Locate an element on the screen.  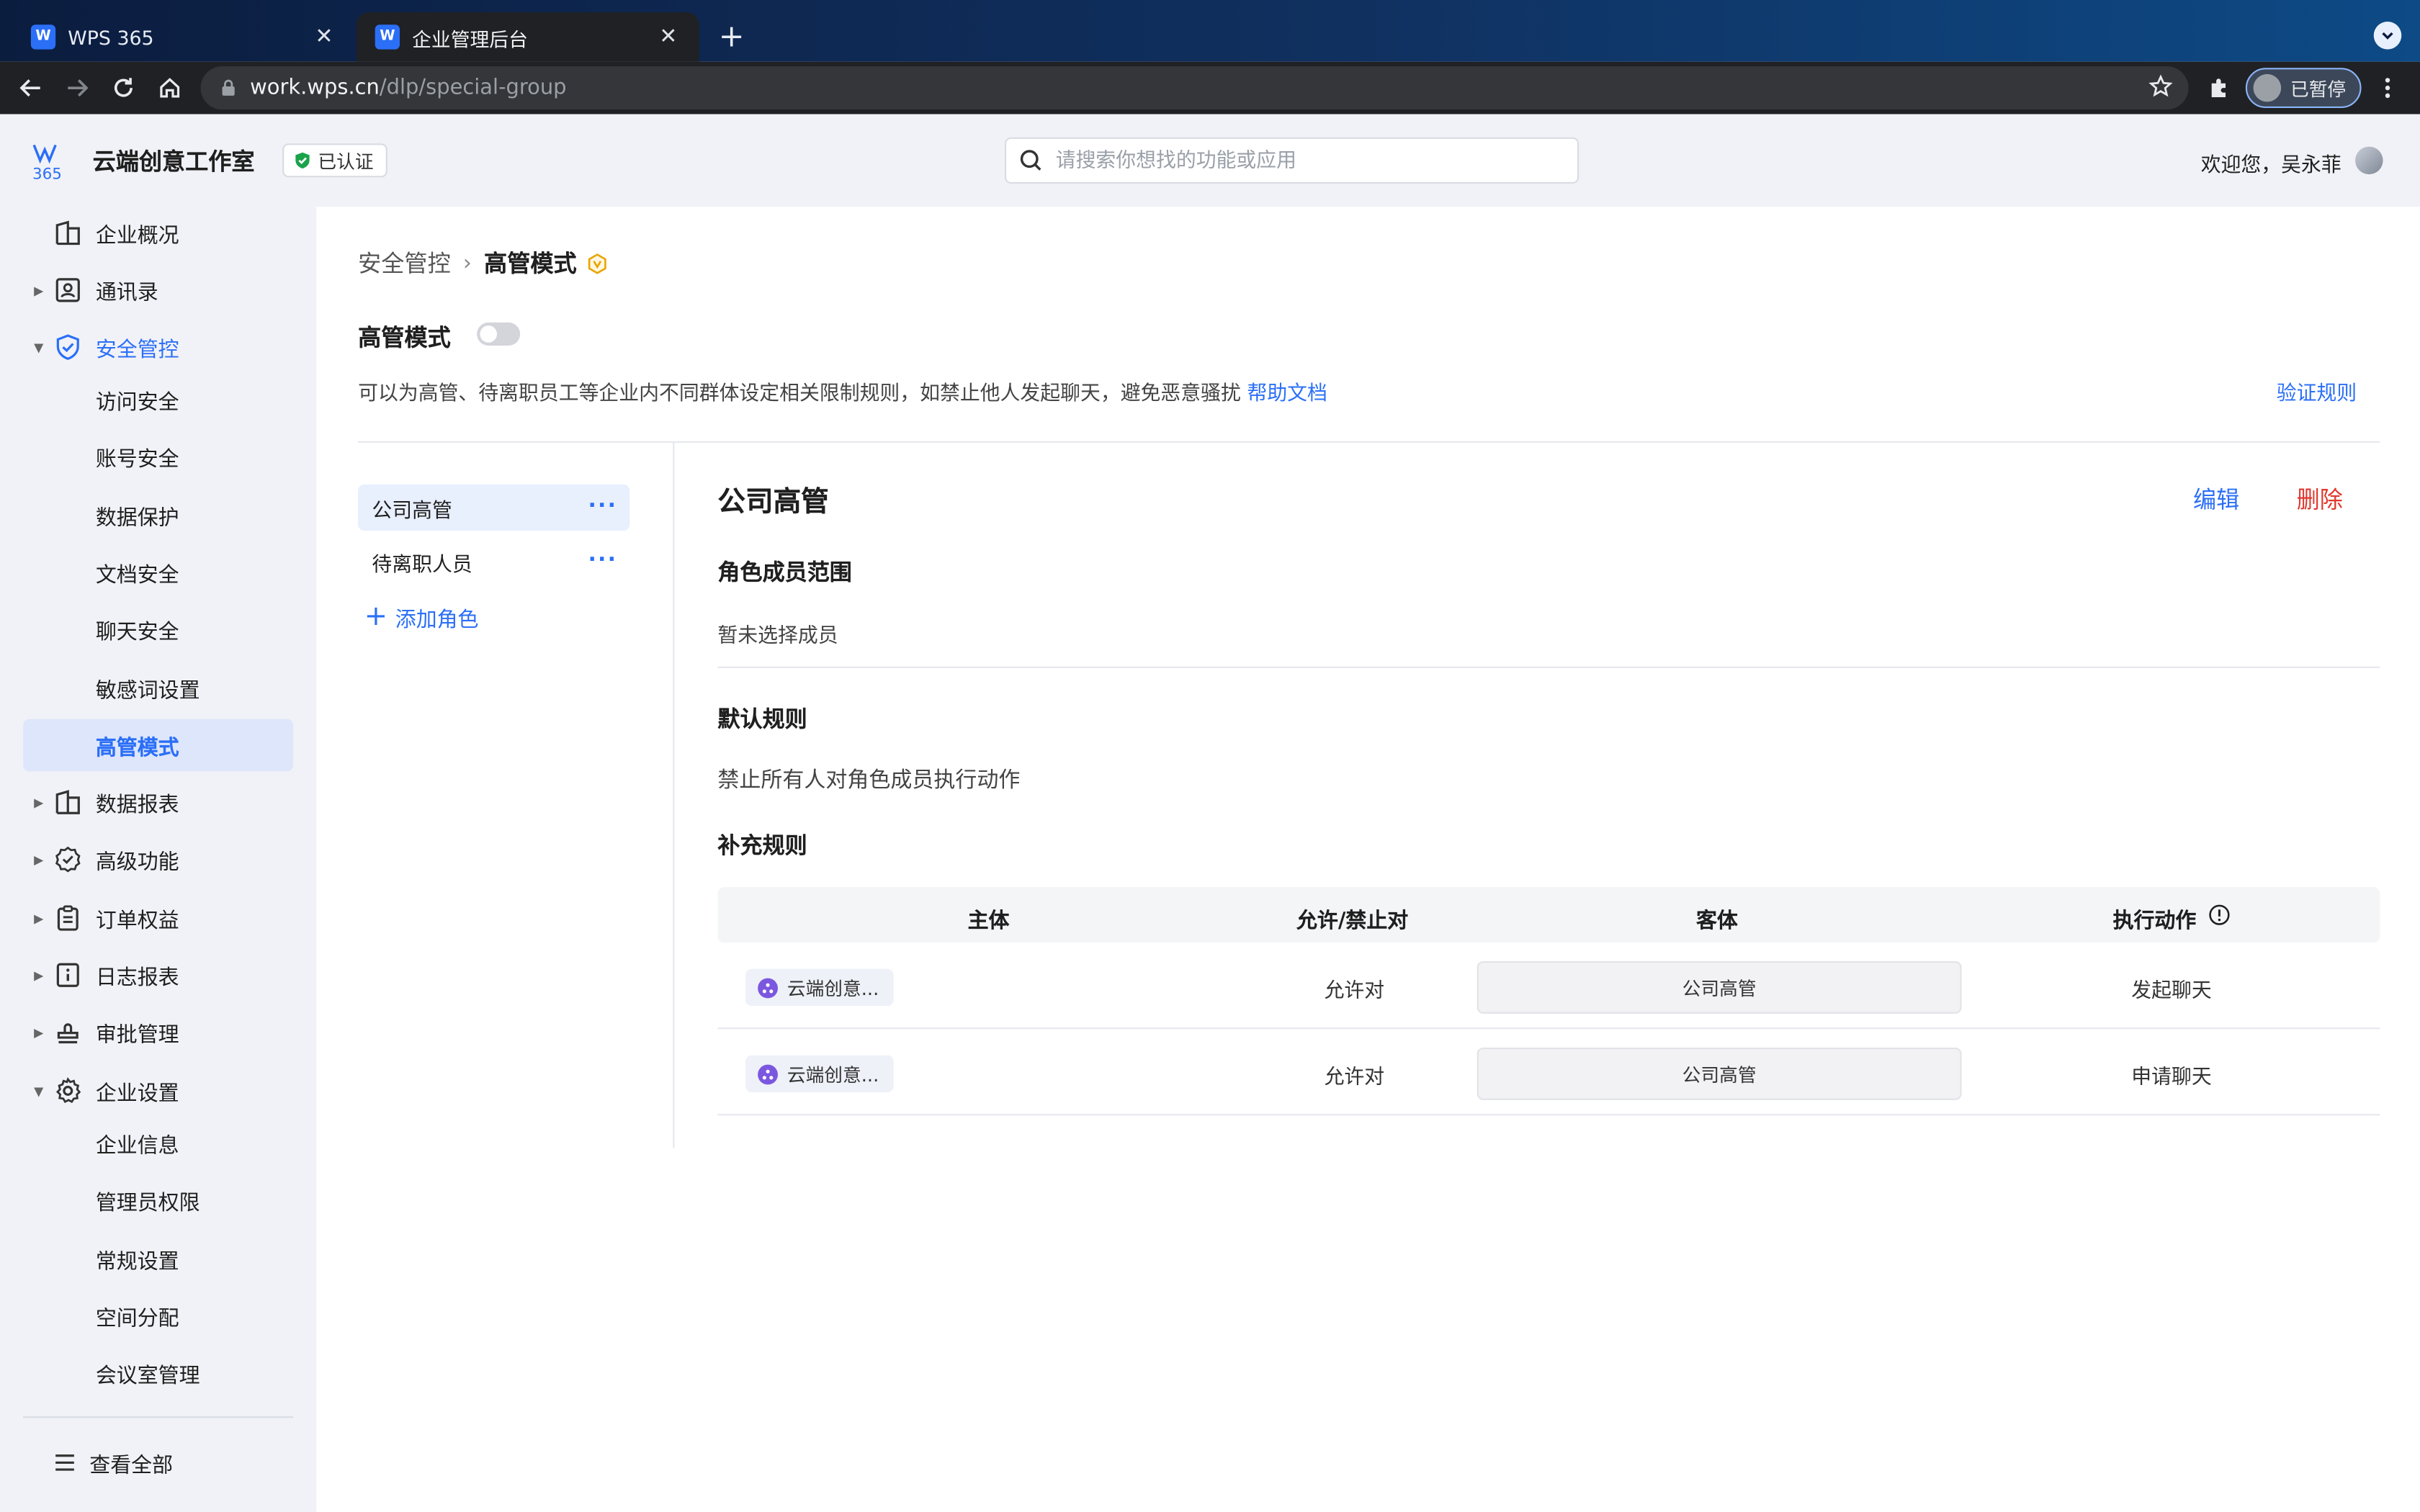
sidebar-item-label: 安全管控 is located at coordinates (137, 350).